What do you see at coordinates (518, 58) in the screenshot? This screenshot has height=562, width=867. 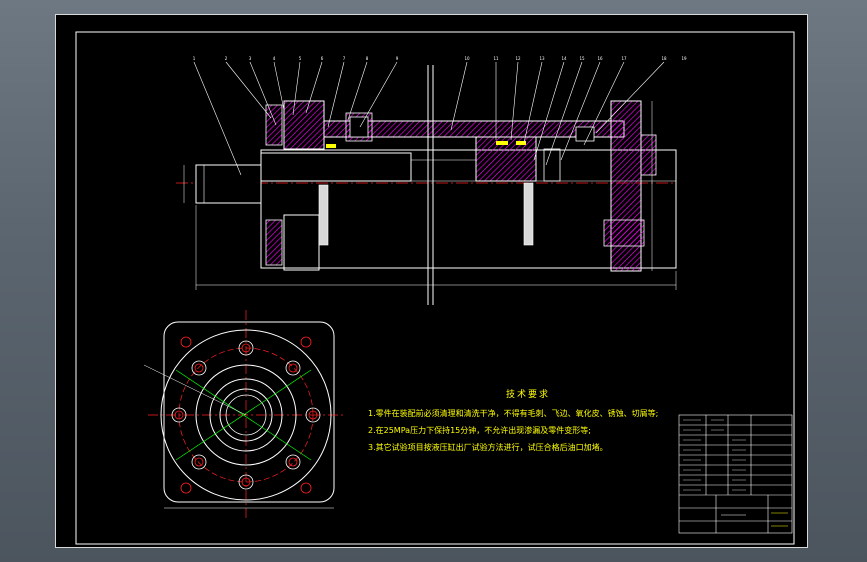 I see `balloon-label-12: 12` at bounding box center [518, 58].